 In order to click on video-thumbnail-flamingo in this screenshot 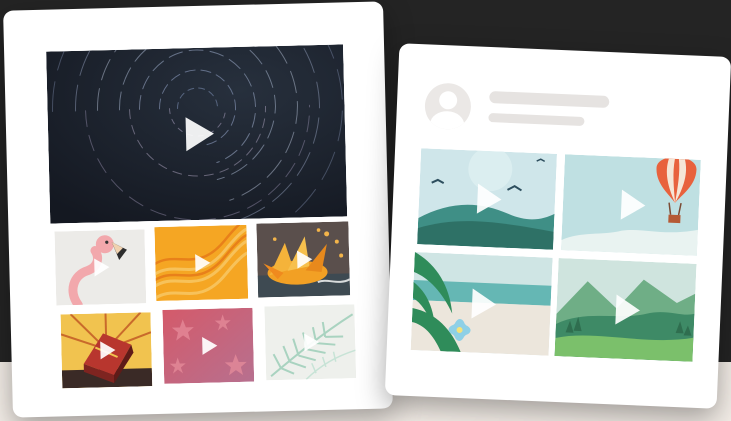, I will do `click(100, 267)`.